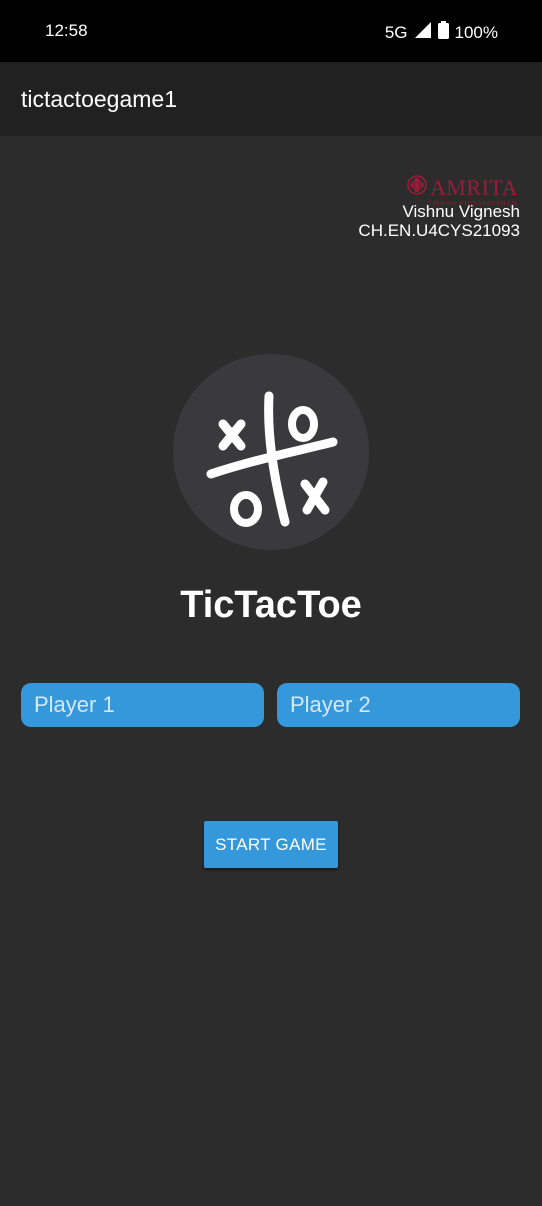 The width and height of the screenshot is (542, 1206). I want to click on emblem-icon, so click(417, 187).